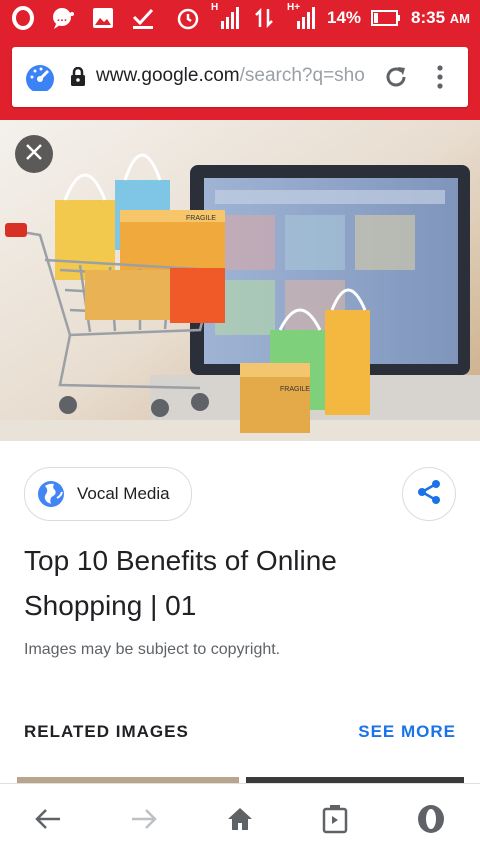 Image resolution: width=480 pixels, height=855 pixels. I want to click on battery-icon, so click(386, 18).